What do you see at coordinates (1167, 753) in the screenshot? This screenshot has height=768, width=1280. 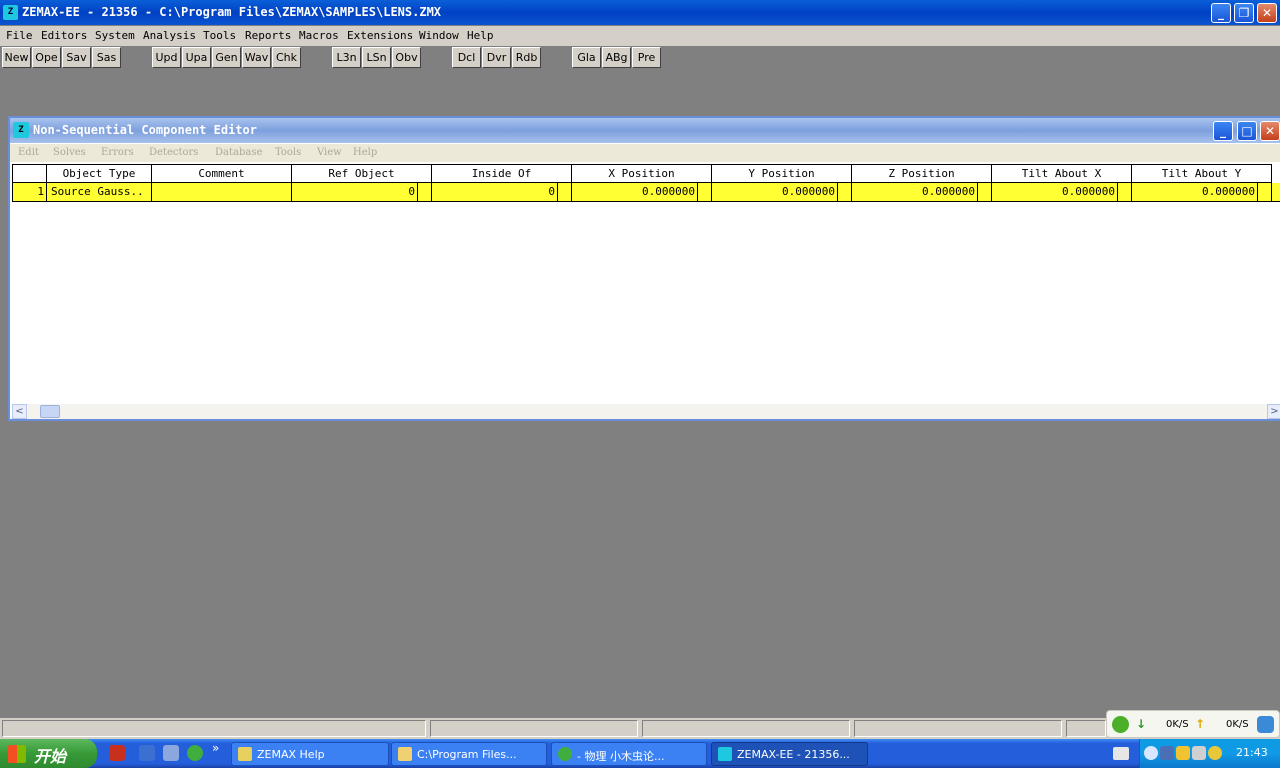 I see `network-icon` at bounding box center [1167, 753].